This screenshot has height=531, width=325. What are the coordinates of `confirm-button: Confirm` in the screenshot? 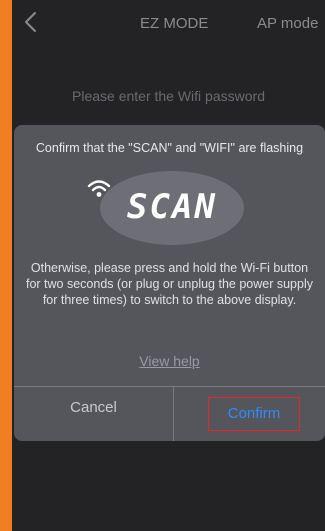 It's located at (254, 414).